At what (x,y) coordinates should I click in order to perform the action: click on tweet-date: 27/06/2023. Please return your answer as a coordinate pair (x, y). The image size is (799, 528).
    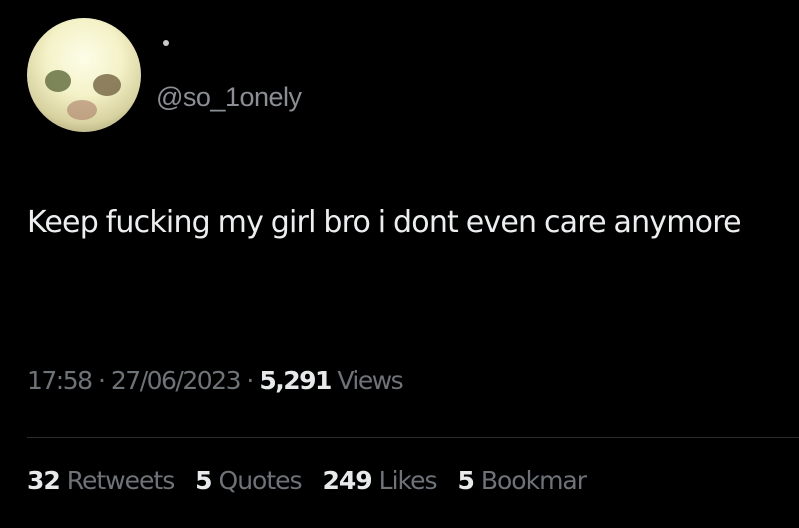
    Looking at the image, I should click on (176, 380).